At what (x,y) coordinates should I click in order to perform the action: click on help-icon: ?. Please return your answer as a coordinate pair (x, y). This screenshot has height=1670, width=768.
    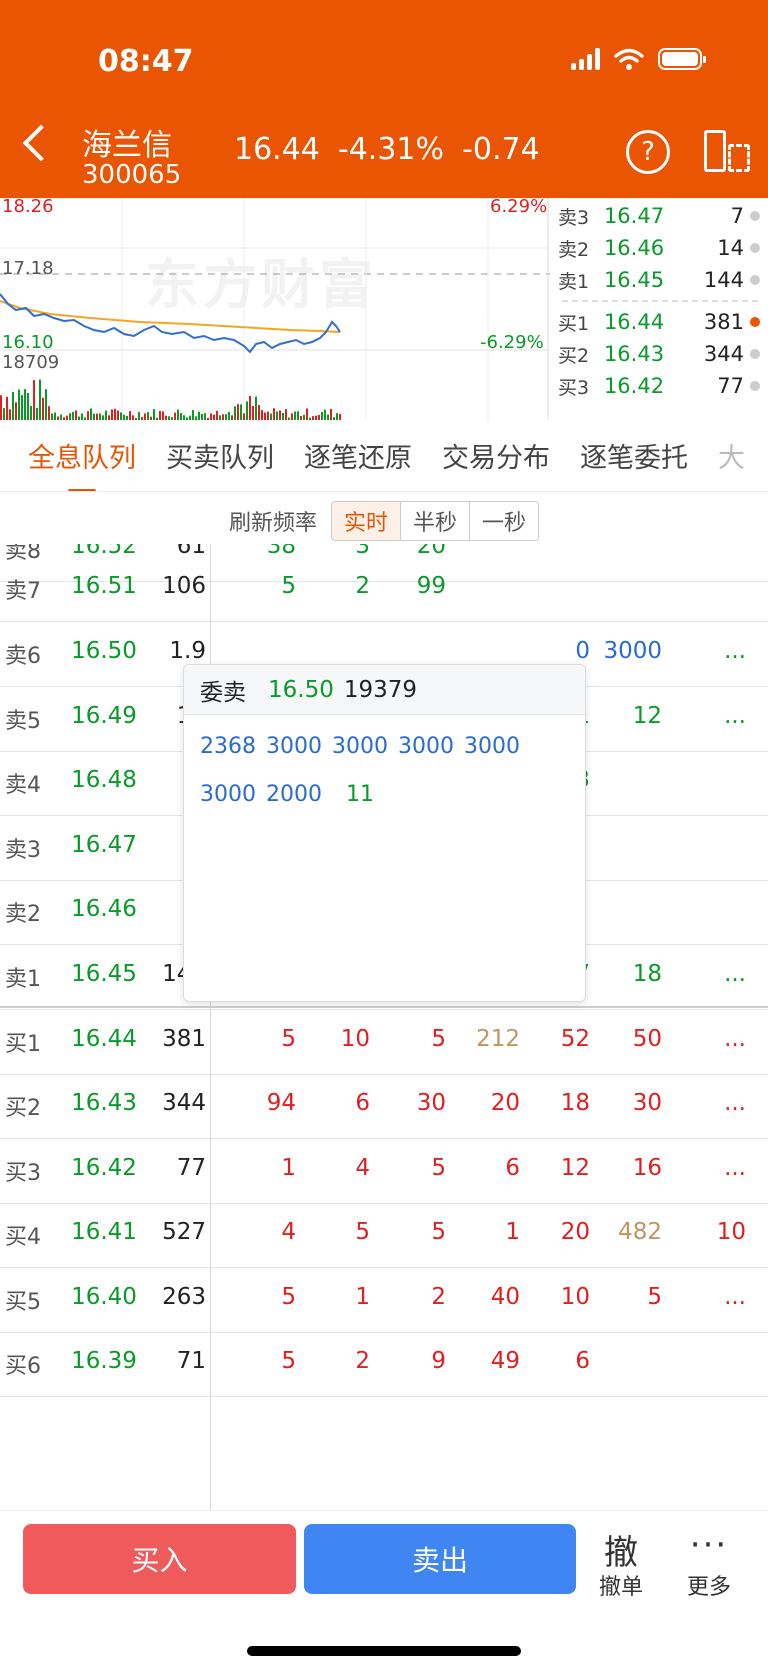
    Looking at the image, I should click on (648, 152).